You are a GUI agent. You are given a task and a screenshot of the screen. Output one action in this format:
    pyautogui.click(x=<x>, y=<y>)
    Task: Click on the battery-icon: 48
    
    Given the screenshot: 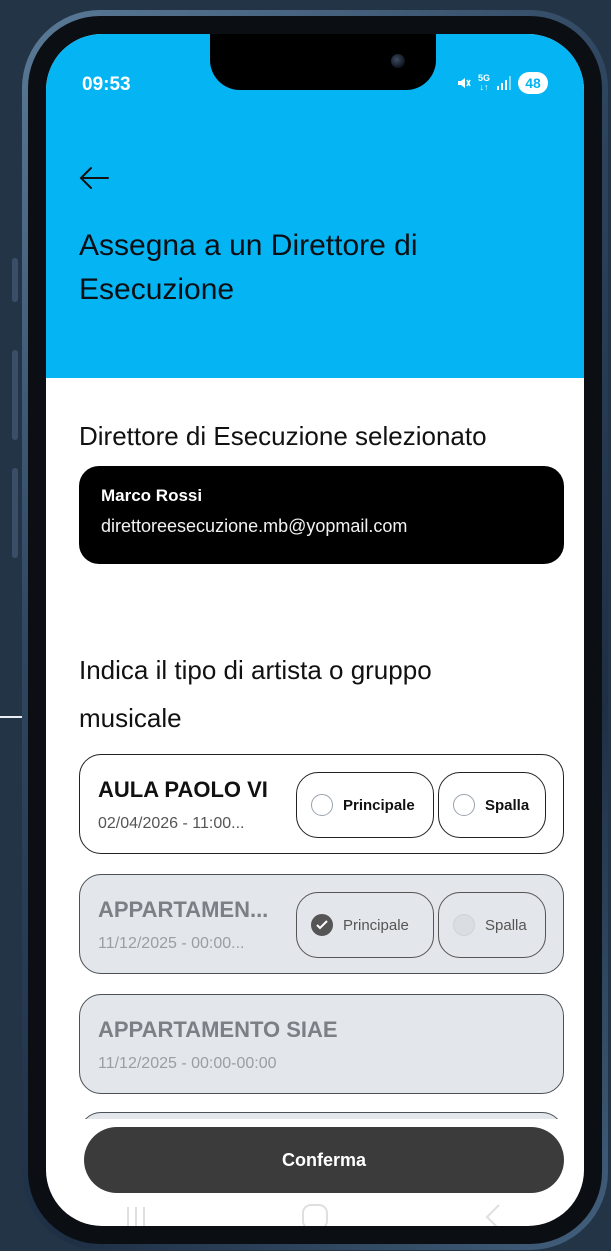 What is the action you would take?
    pyautogui.click(x=533, y=83)
    